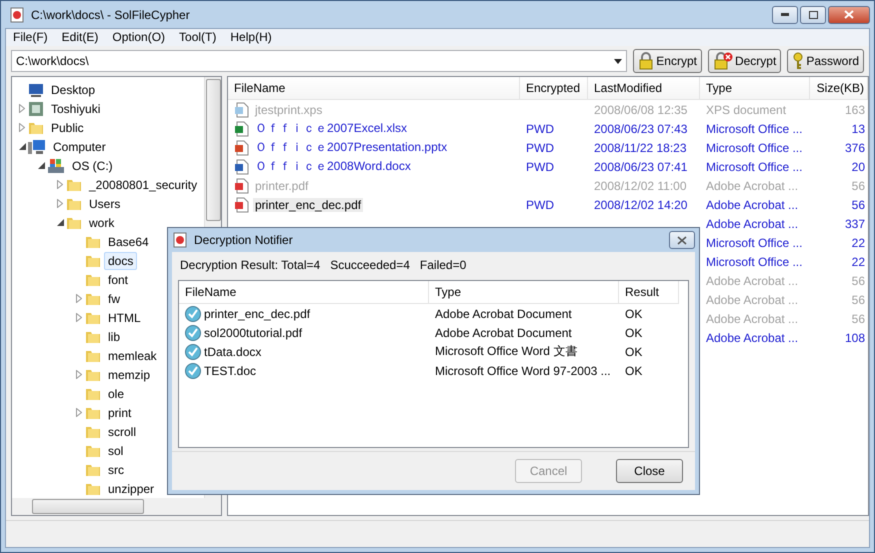 This screenshot has height=553, width=875. I want to click on tree-item: docs, so click(121, 261).